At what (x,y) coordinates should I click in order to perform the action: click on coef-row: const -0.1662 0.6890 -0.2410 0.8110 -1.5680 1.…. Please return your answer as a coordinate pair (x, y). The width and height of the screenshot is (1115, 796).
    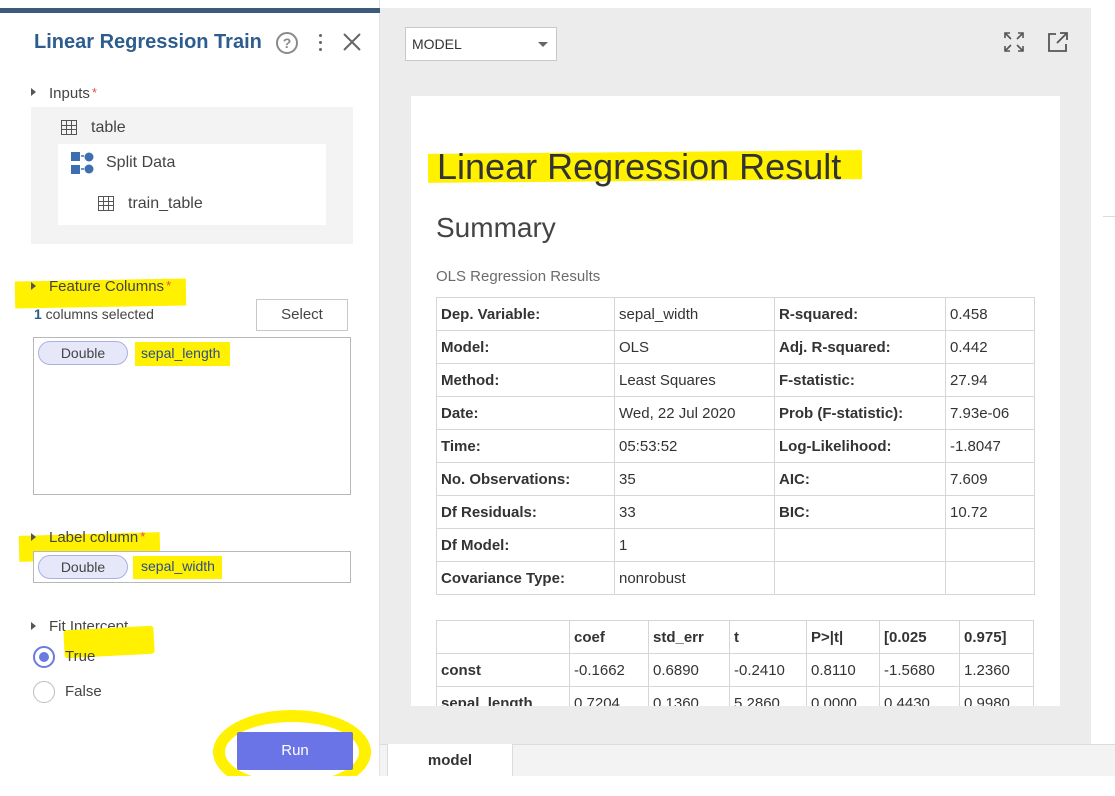
    Looking at the image, I should click on (735, 670).